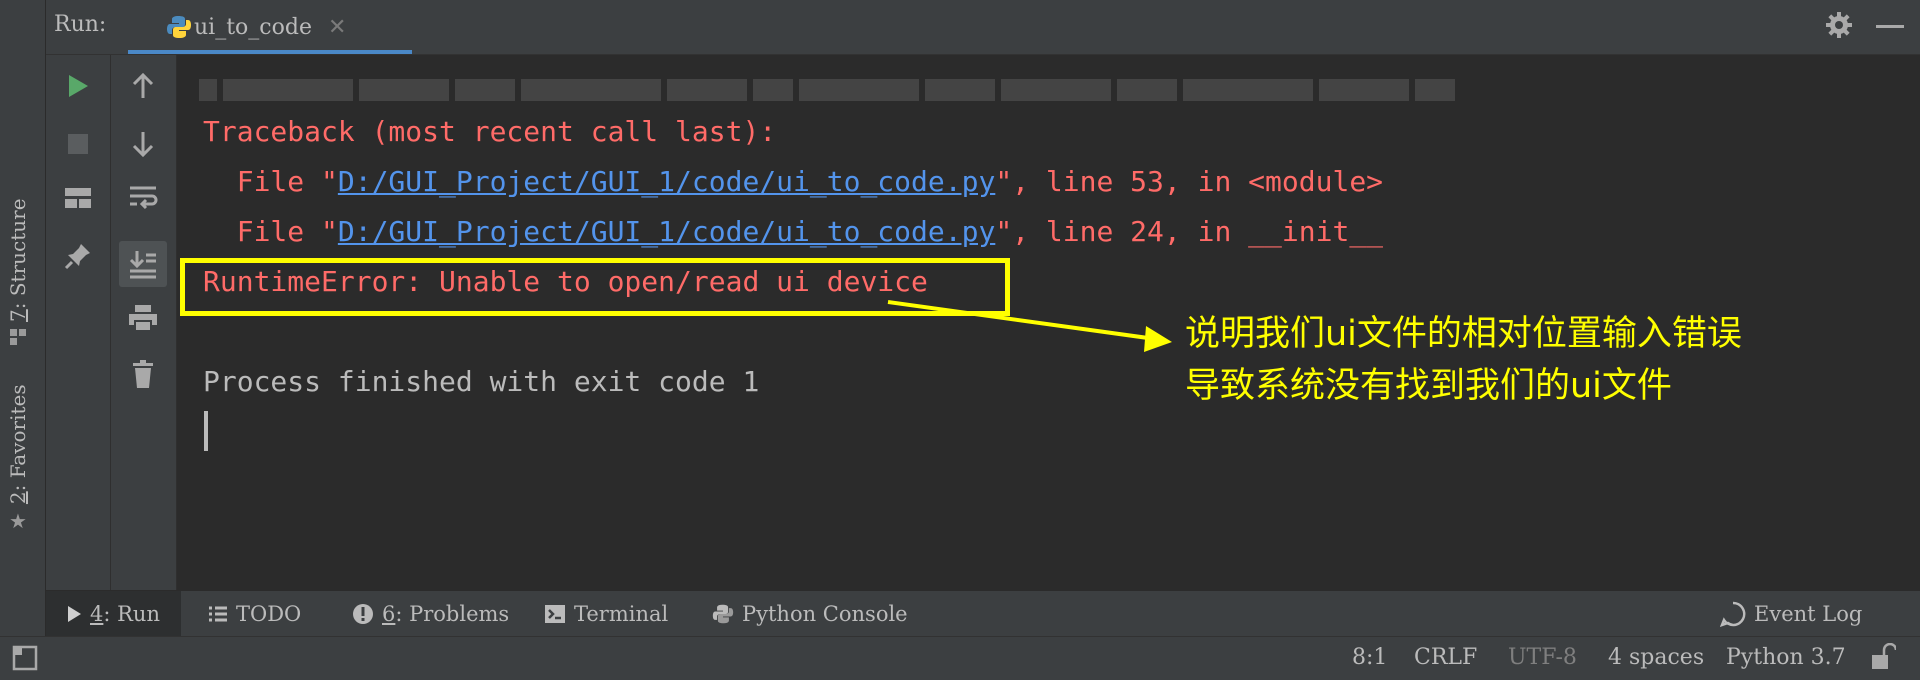  What do you see at coordinates (1542, 657) in the screenshot?
I see `file-encoding: UTF-8` at bounding box center [1542, 657].